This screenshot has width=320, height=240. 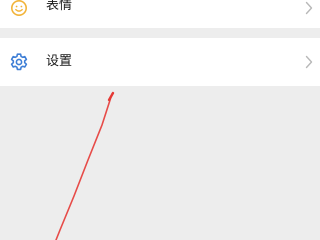 What do you see at coordinates (59, 6) in the screenshot?
I see `menu-item-label: 表情` at bounding box center [59, 6].